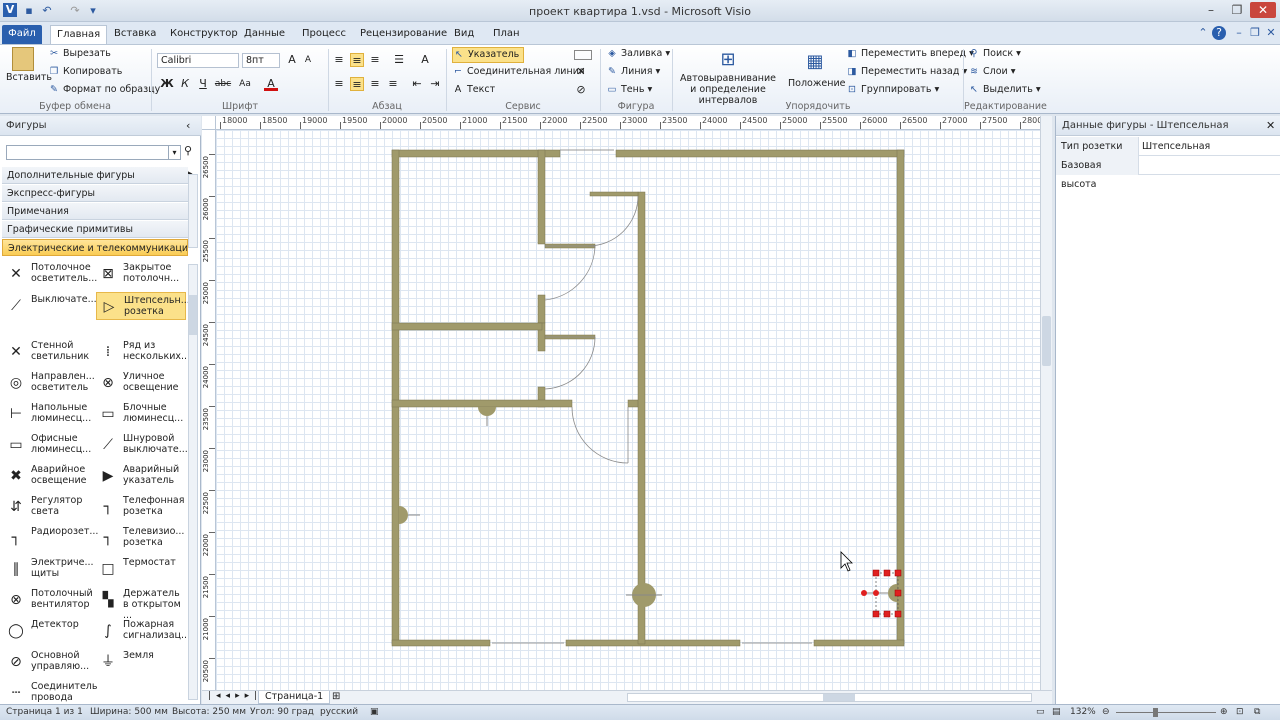  I want to click on property-value: Штепсельная, so click(1176, 146).